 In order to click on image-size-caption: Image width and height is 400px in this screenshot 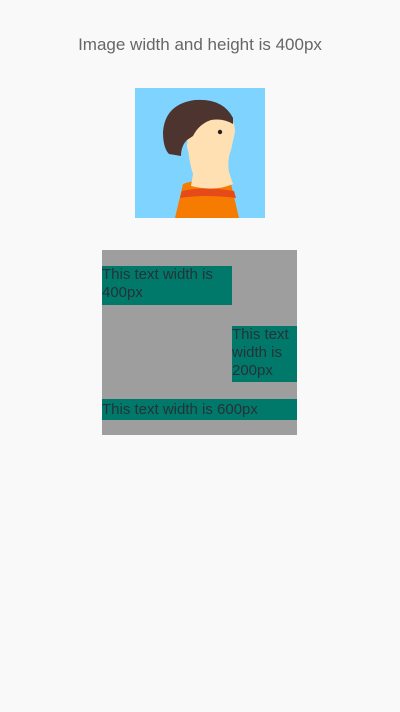, I will do `click(200, 44)`.